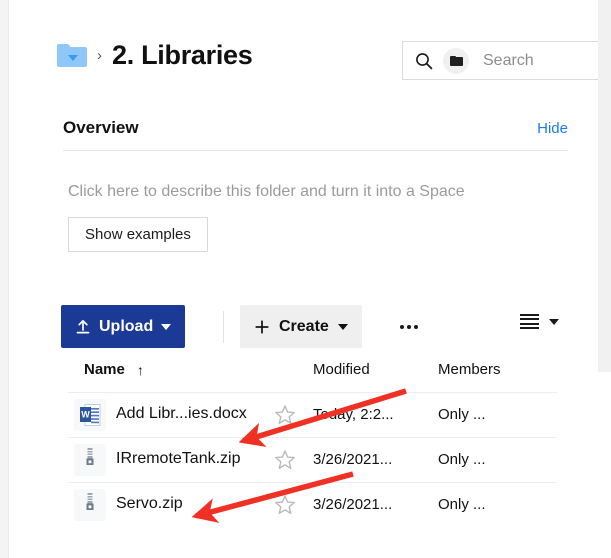 This screenshot has width=611, height=558. Describe the element at coordinates (182, 55) in the screenshot. I see `page-title: 2. Libraries` at that location.